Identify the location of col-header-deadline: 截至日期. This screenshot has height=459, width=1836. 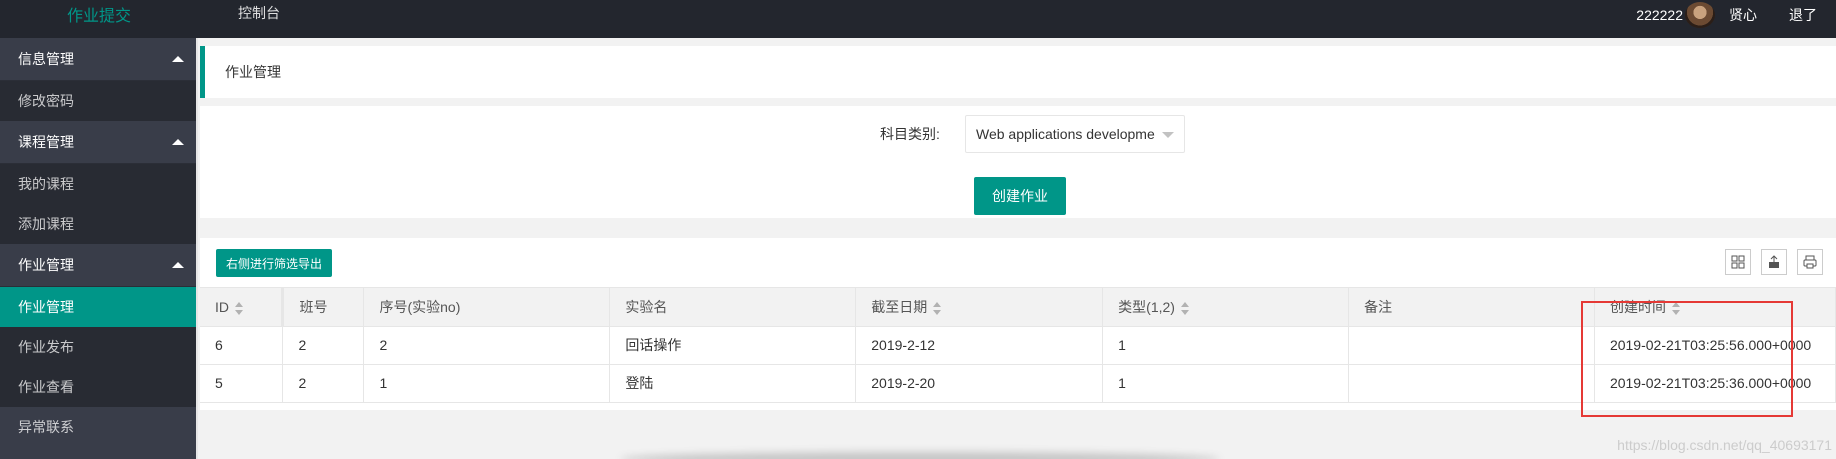
(979, 307).